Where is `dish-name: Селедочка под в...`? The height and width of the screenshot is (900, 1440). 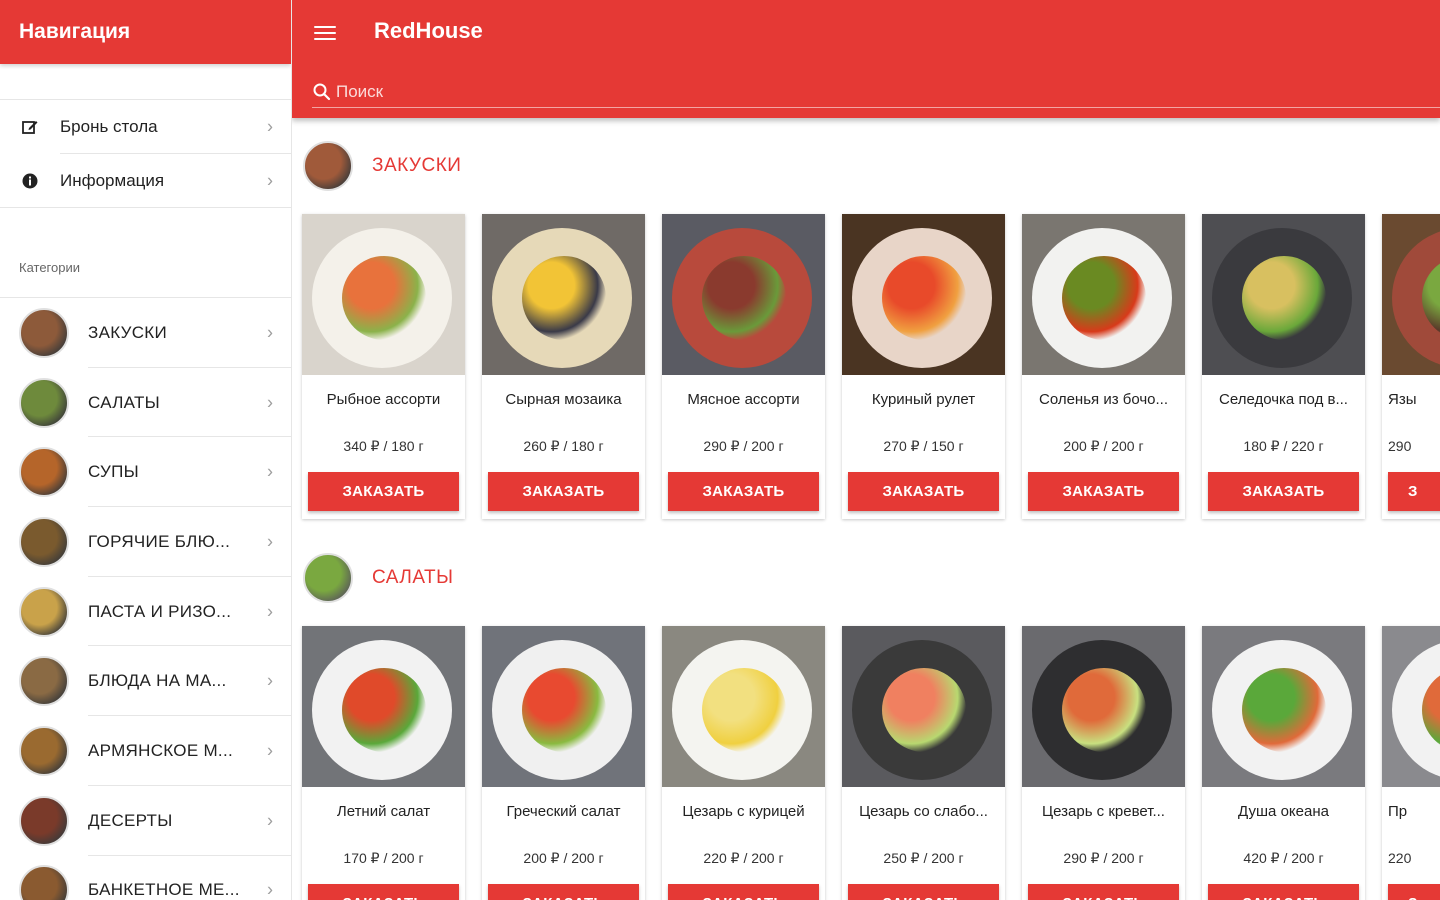 dish-name: Селедочка под в... is located at coordinates (1283, 399).